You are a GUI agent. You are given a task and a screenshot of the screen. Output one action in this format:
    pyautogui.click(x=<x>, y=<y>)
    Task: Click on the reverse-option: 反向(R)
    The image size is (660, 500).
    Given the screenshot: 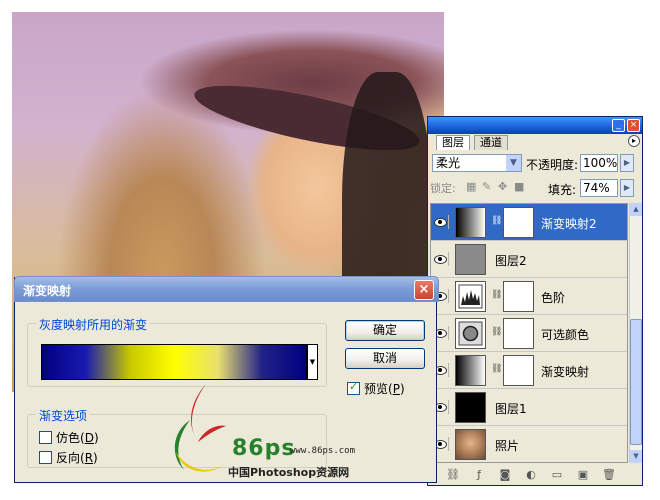 What is the action you would take?
    pyautogui.click(x=68, y=457)
    